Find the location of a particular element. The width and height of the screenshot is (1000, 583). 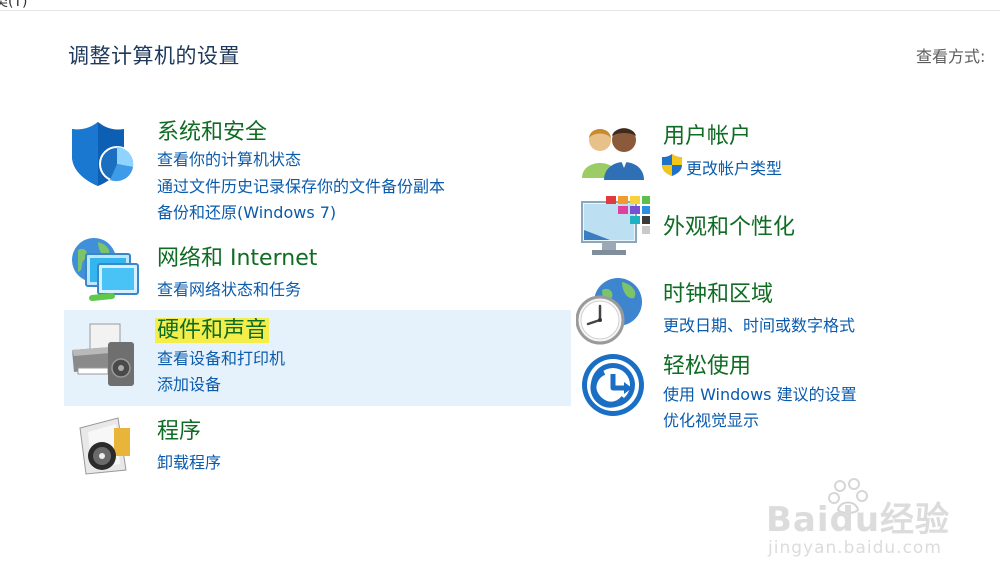

shield-icon is located at coordinates (104, 153).